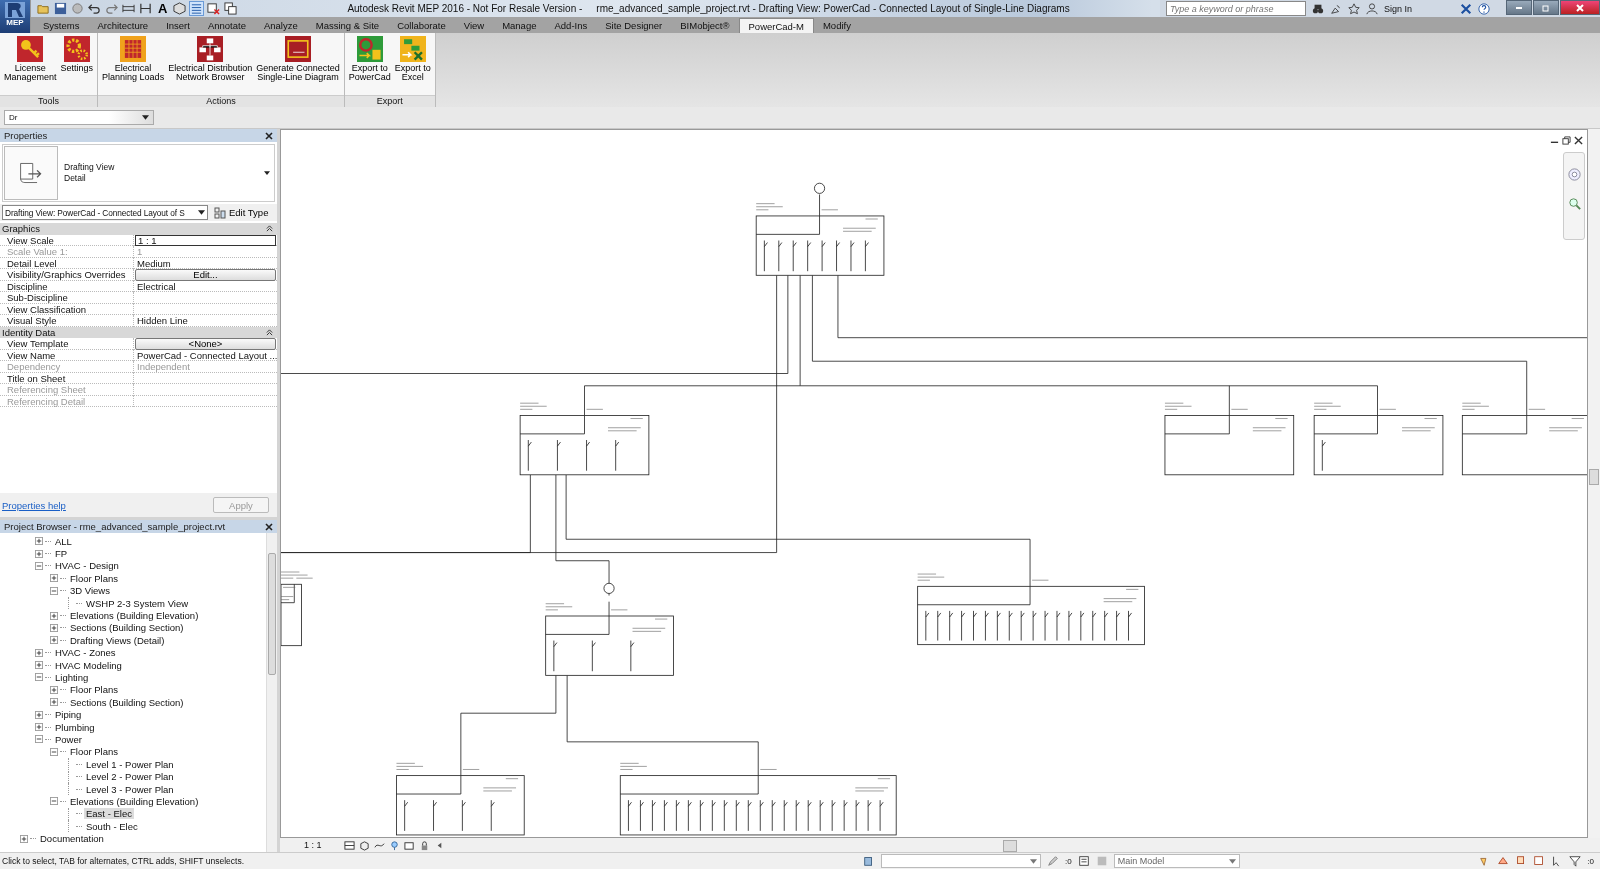 This screenshot has width=1600, height=869. I want to click on tree-item: WSHP 2-3 System View, so click(137, 603).